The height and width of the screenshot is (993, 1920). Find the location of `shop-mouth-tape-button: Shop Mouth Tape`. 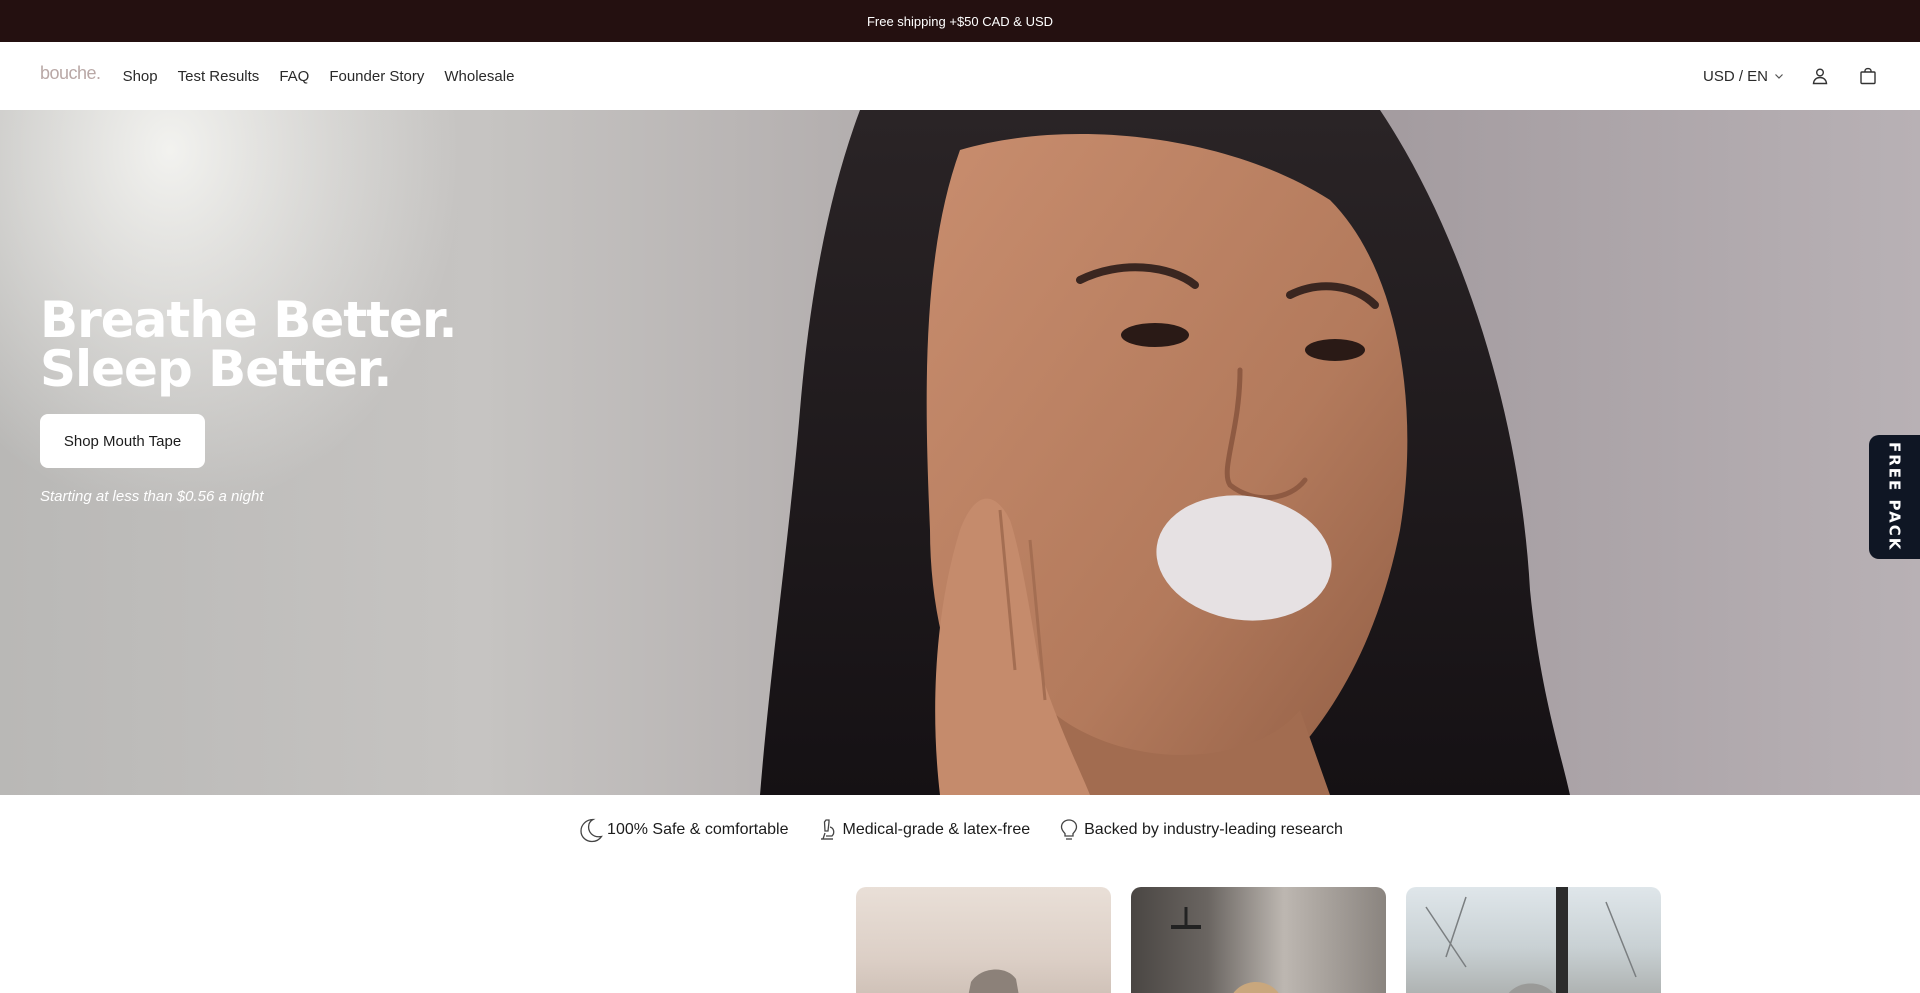

shop-mouth-tape-button: Shop Mouth Tape is located at coordinates (122, 441).